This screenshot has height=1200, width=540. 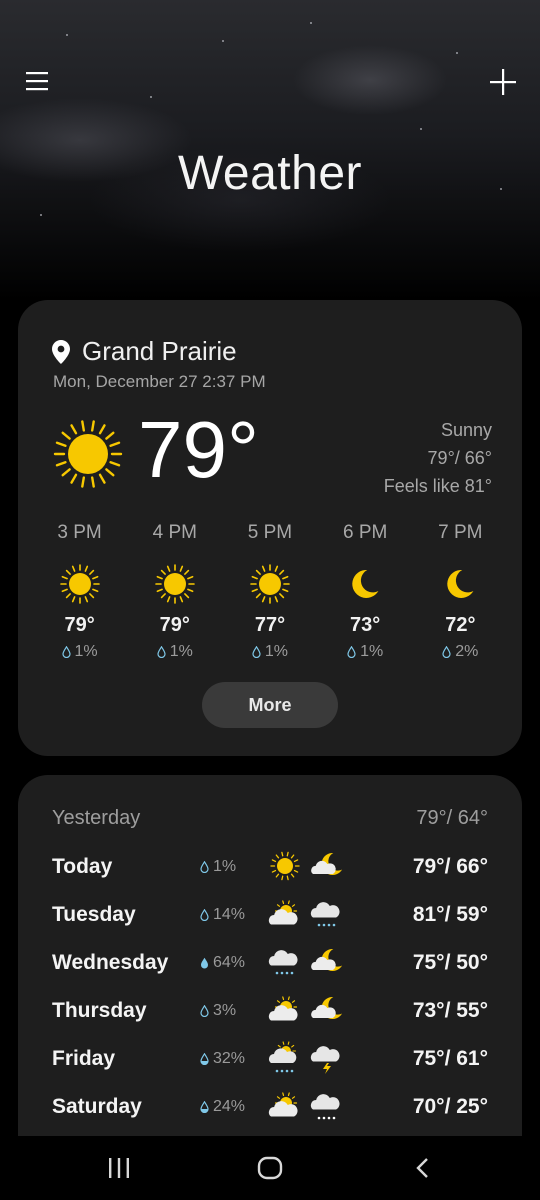 What do you see at coordinates (459, 458) in the screenshot?
I see `high-low-text: 79°/ 66°` at bounding box center [459, 458].